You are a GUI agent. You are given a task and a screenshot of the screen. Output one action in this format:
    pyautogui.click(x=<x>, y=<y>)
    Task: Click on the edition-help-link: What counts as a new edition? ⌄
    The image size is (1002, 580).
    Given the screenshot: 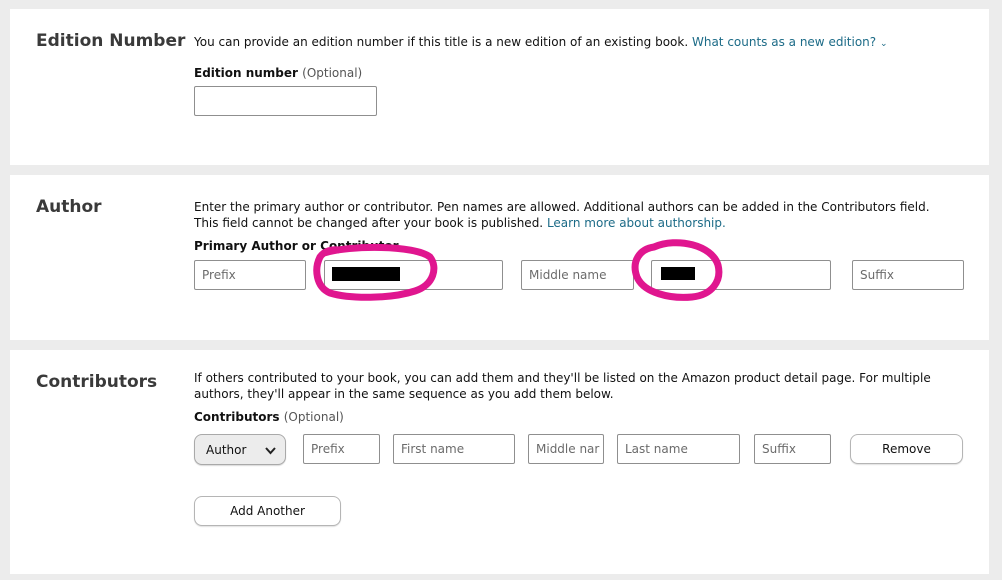 What is the action you would take?
    pyautogui.click(x=790, y=42)
    